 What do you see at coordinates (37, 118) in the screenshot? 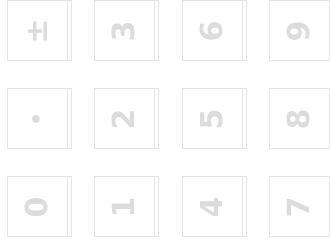
I see `decimal-point-label: •` at bounding box center [37, 118].